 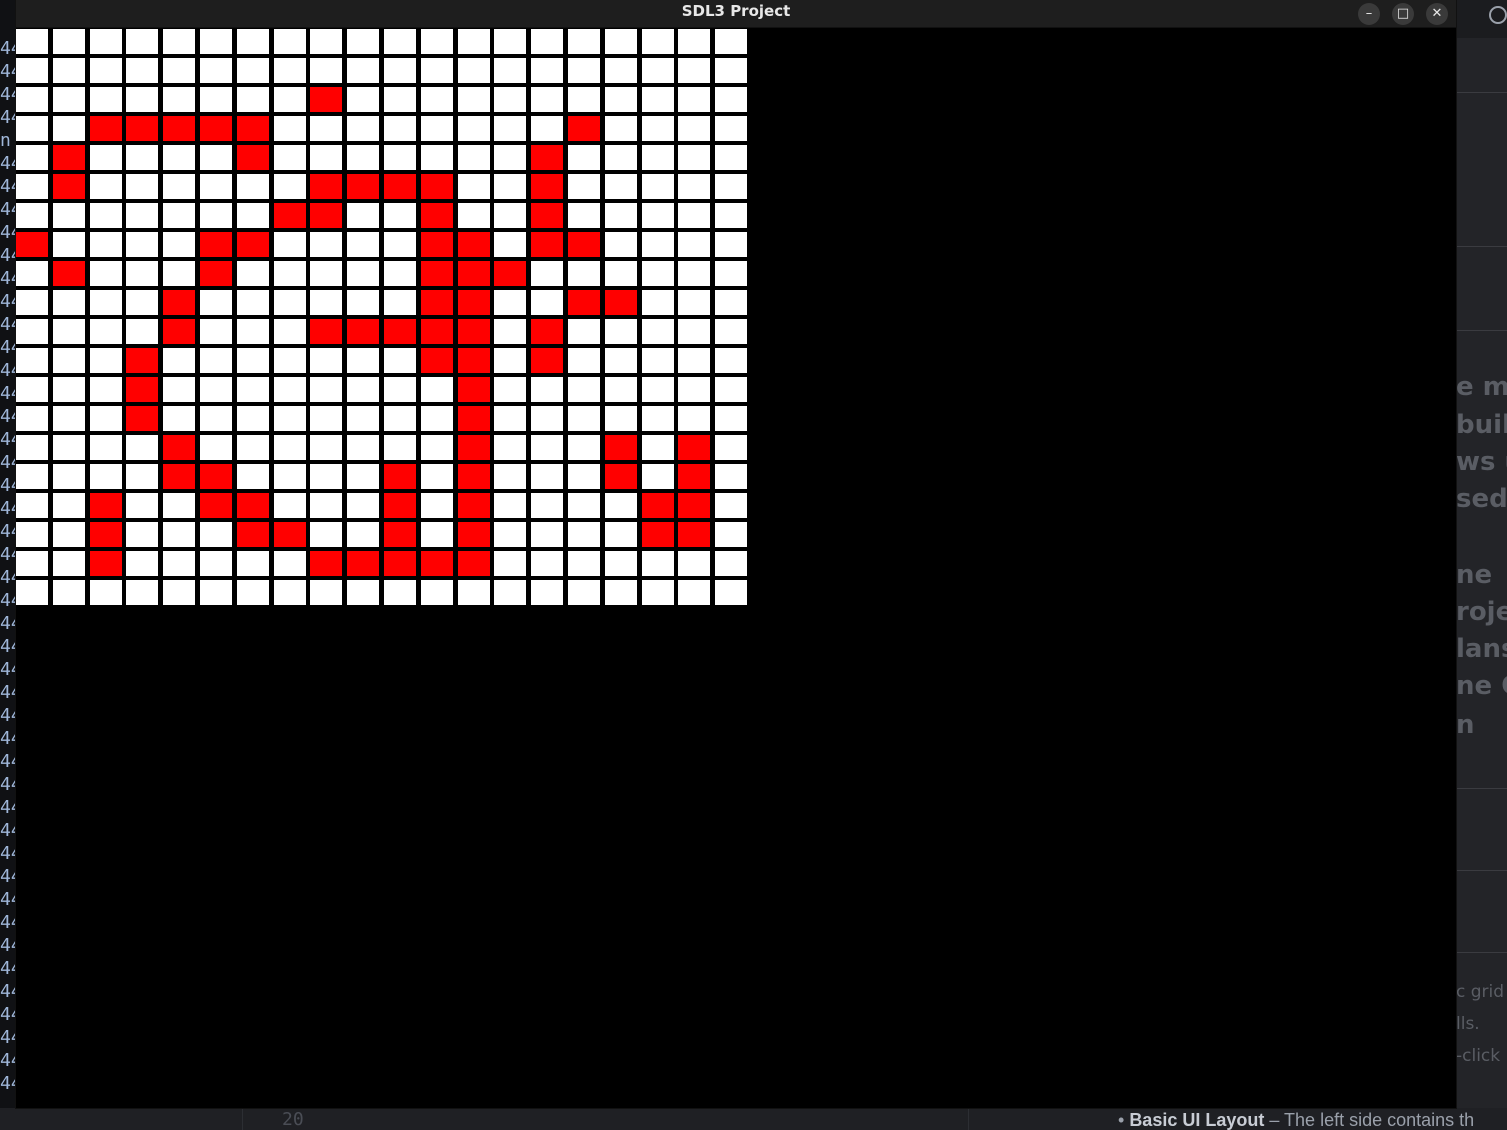 I want to click on grid-cell-r7-c16, so click(x=621, y=244).